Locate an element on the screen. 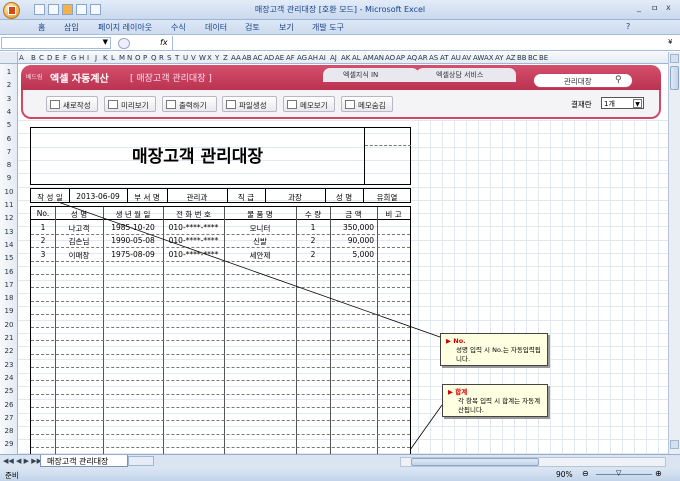  horizontal-scrollbar is located at coordinates (533, 462).